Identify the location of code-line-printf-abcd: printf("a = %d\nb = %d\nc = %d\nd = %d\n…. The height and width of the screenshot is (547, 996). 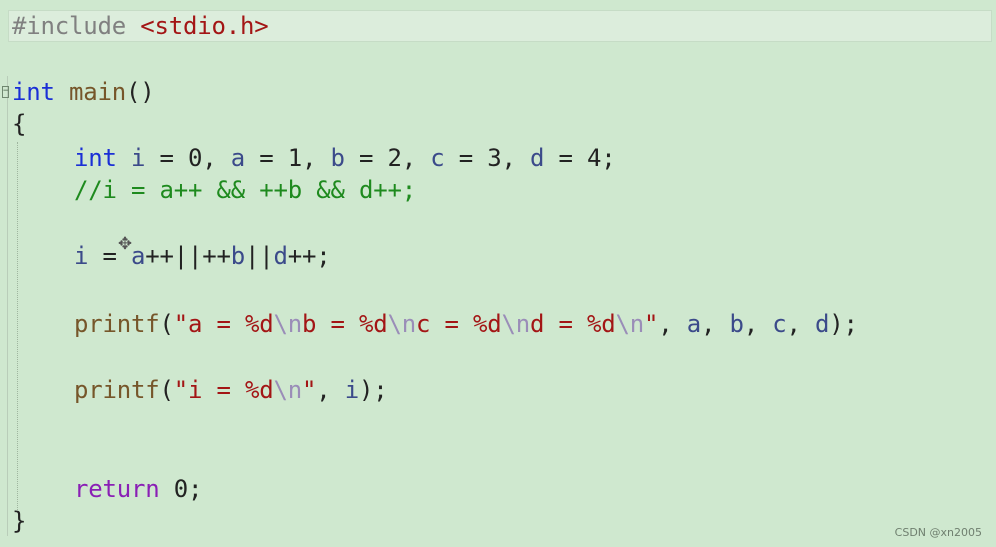
(435, 324).